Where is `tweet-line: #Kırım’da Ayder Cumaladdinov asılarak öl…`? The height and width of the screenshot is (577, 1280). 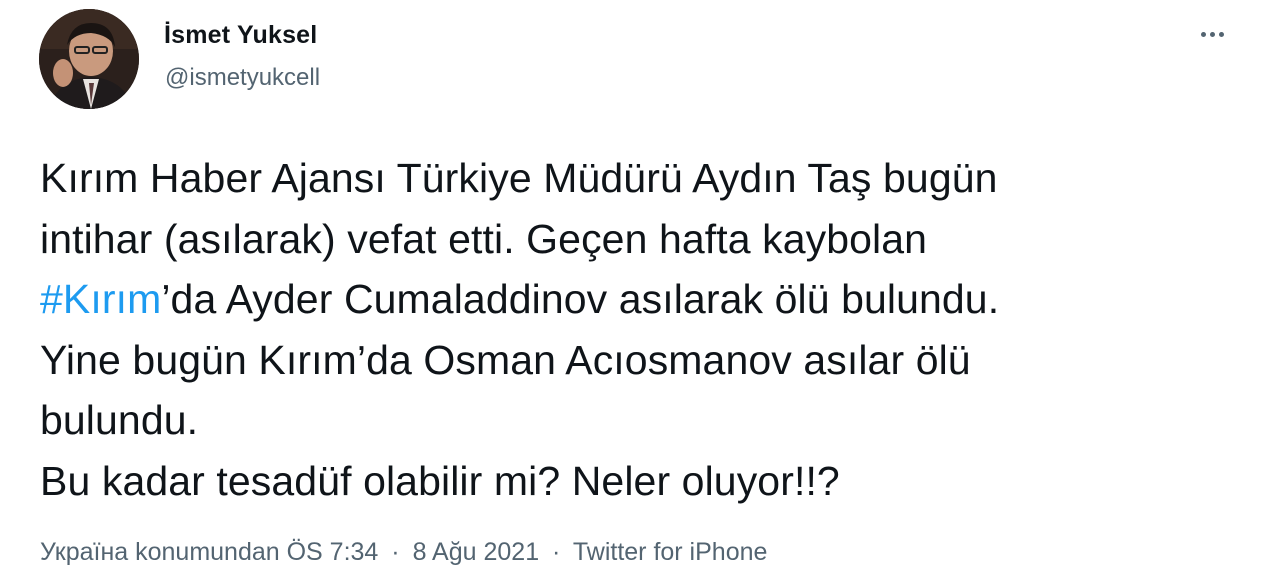
tweet-line: #Kırım’da Ayder Cumaladdinov asılarak öl… is located at coordinates (640, 299).